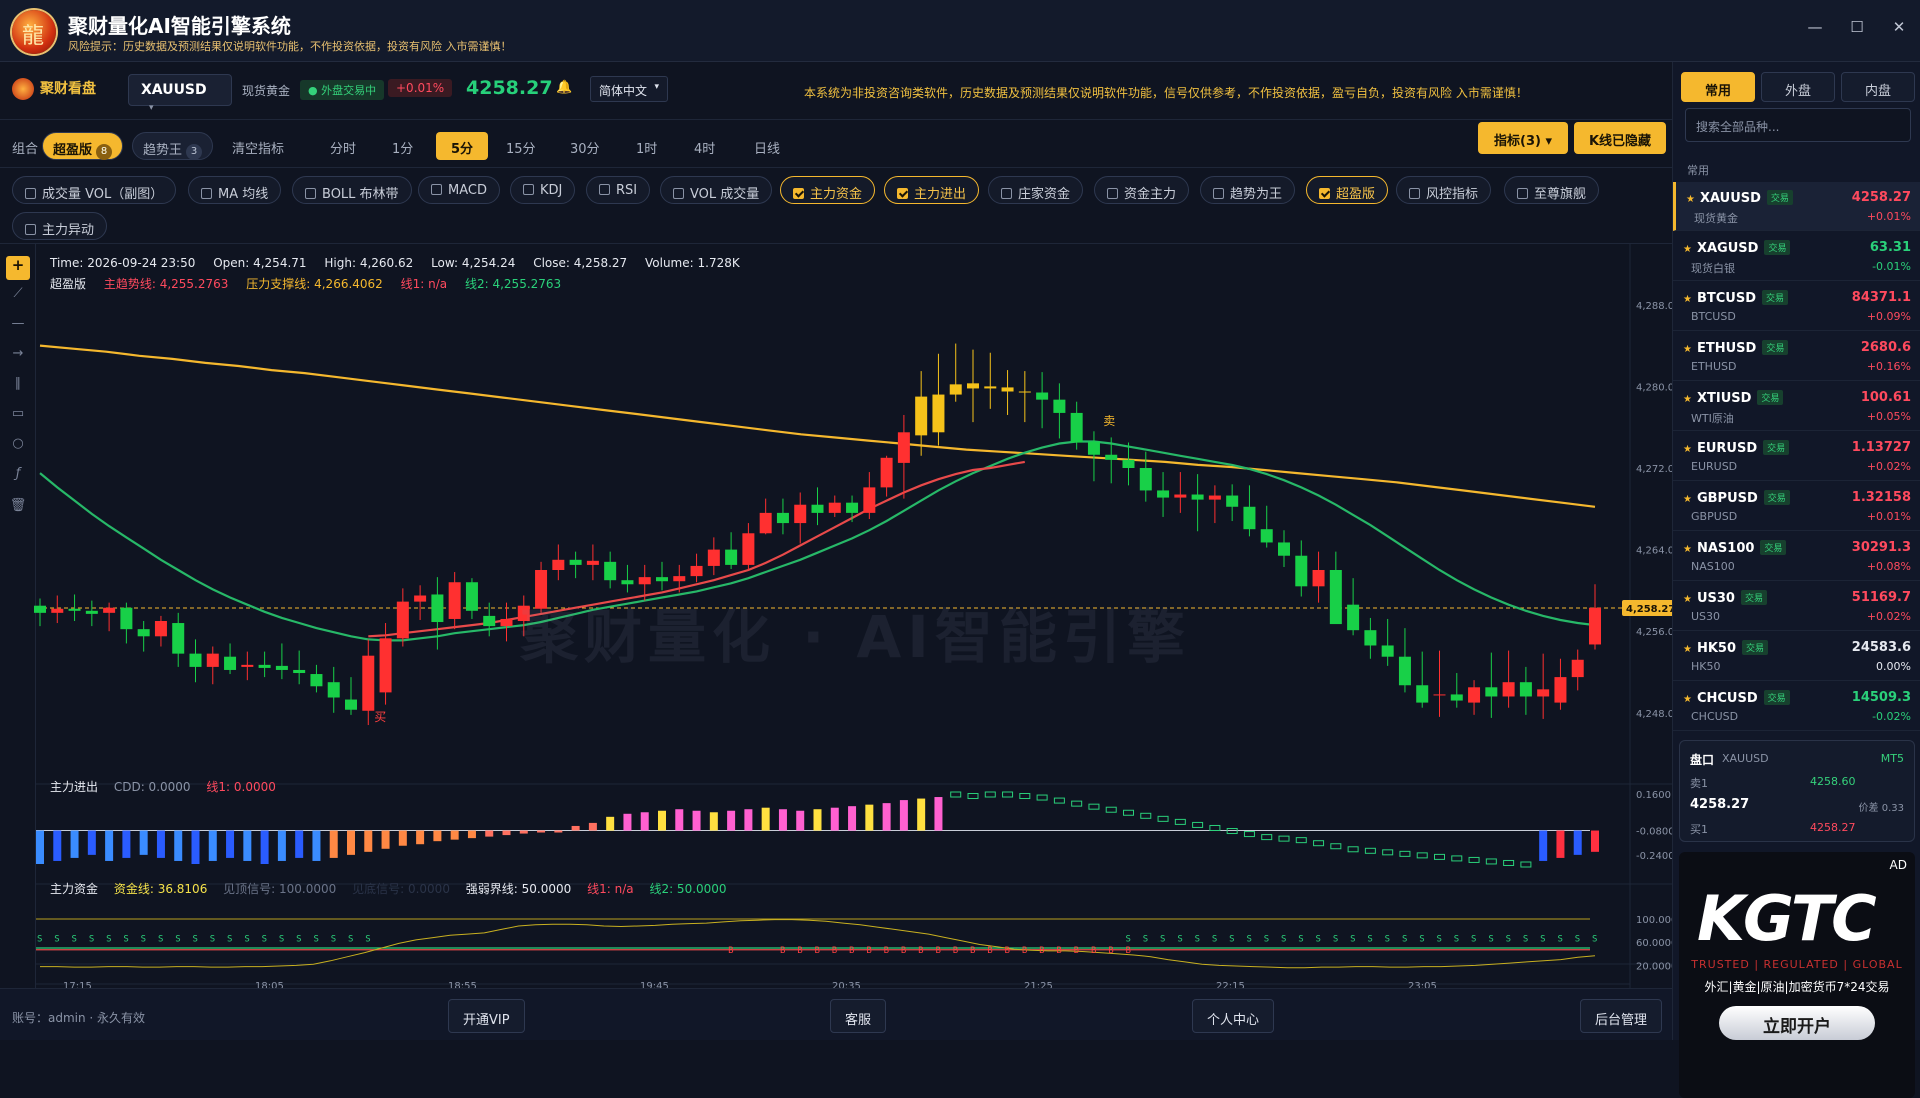  I want to click on combo-0: 超盈版 8, so click(83, 146).